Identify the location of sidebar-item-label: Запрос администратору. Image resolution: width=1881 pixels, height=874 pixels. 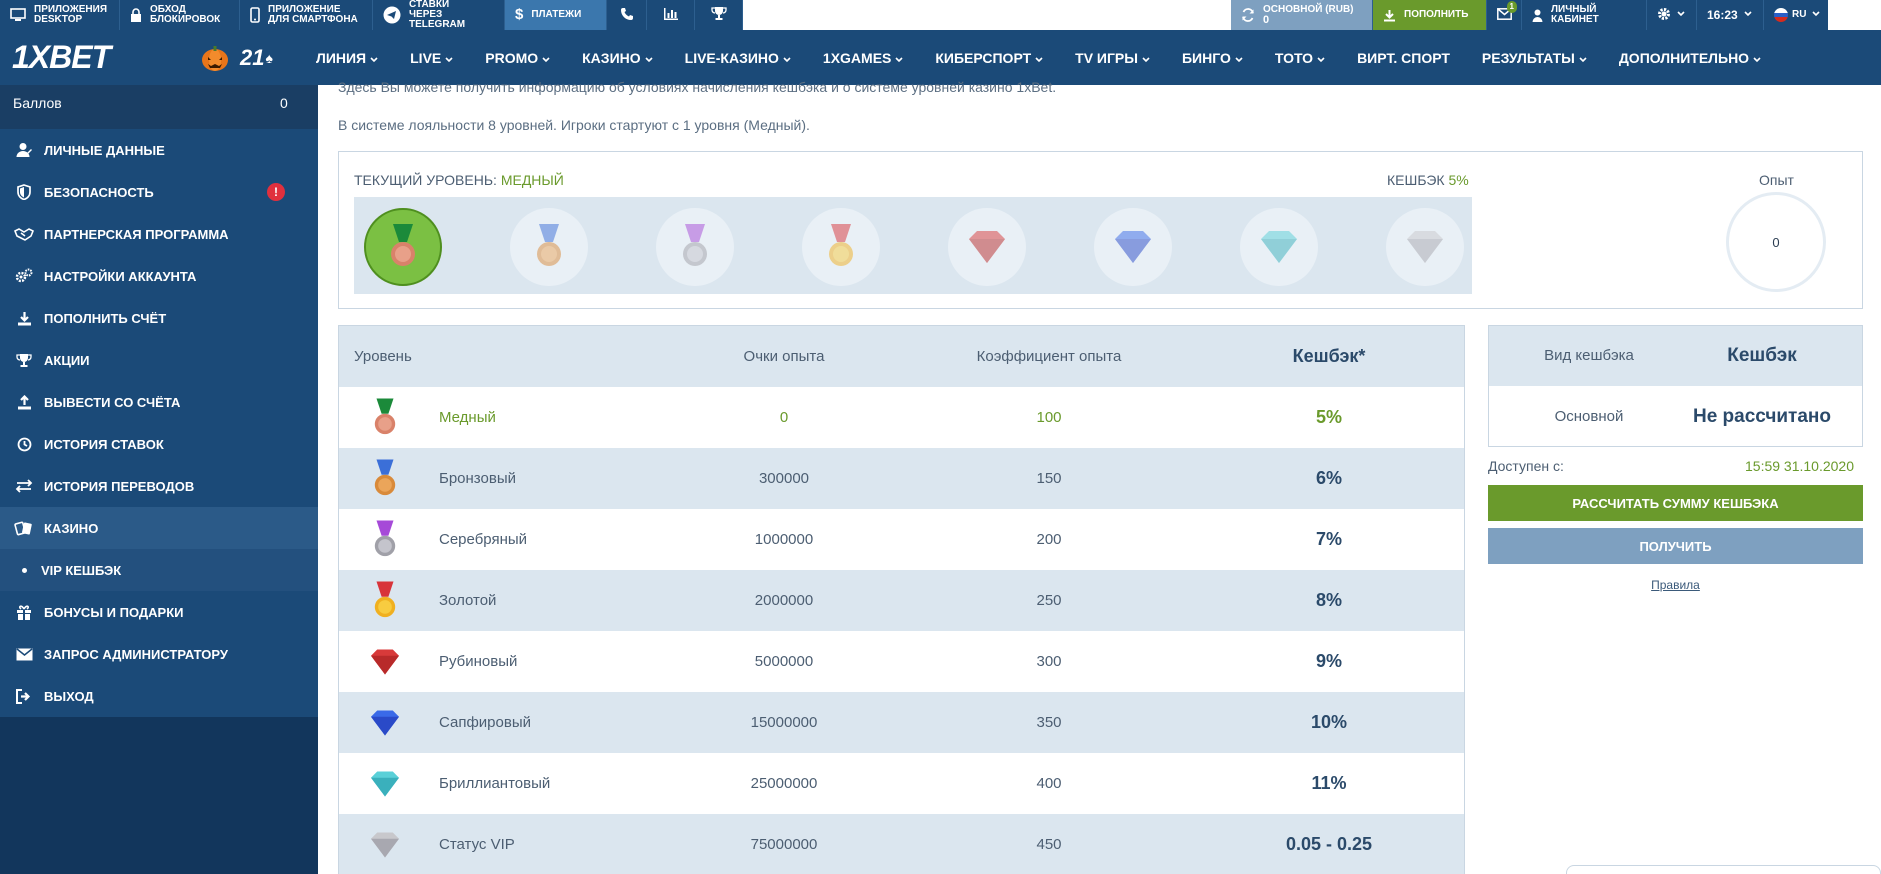
(136, 654).